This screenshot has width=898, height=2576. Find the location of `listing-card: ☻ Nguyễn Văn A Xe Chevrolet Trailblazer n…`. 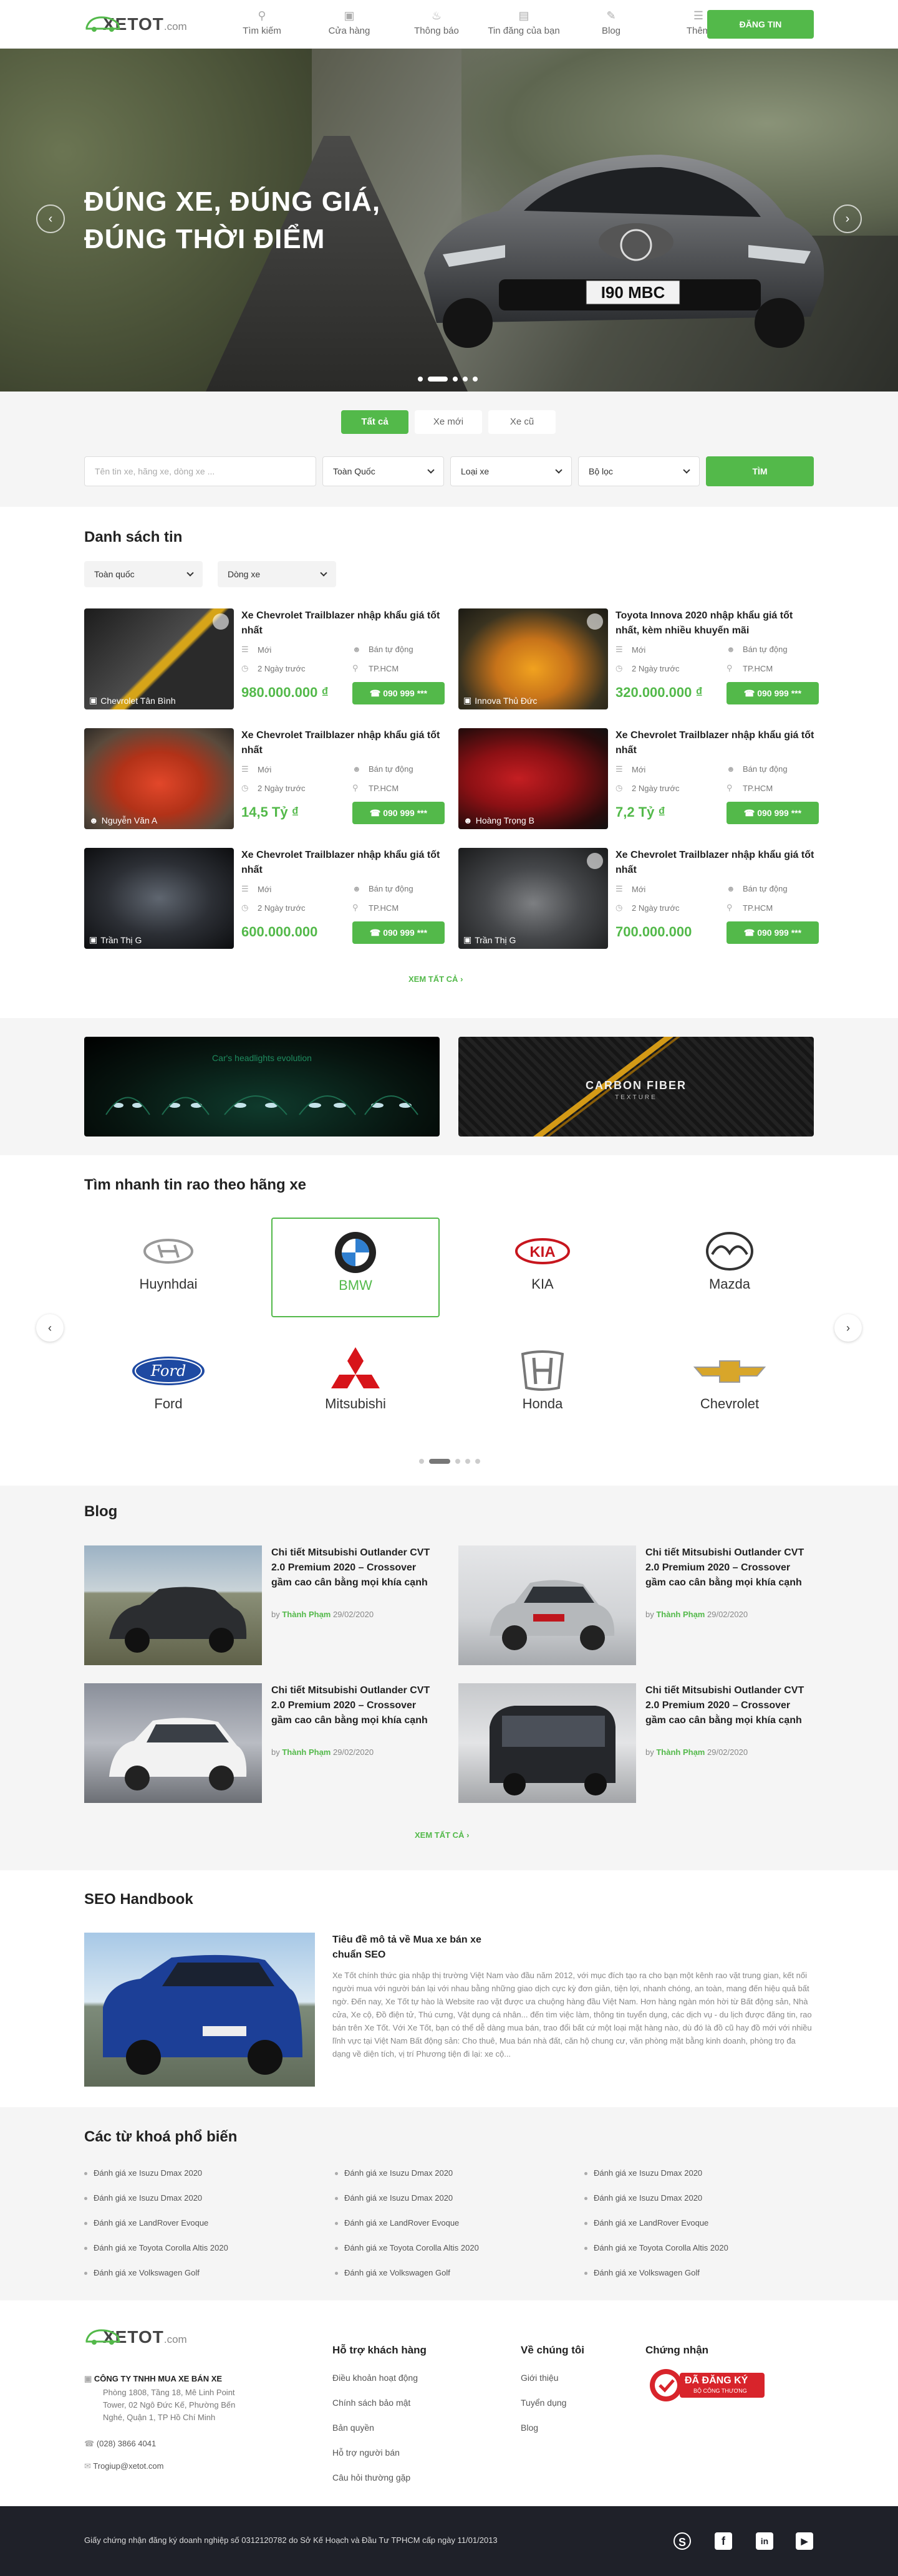

listing-card: ☻ Nguyễn Văn A Xe Chevrolet Trailblazer n… is located at coordinates (266, 778).